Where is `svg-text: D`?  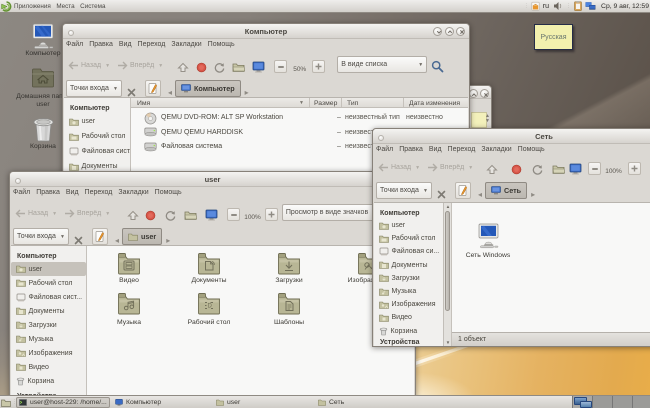 svg-text: D is located at coordinates (210, 307).